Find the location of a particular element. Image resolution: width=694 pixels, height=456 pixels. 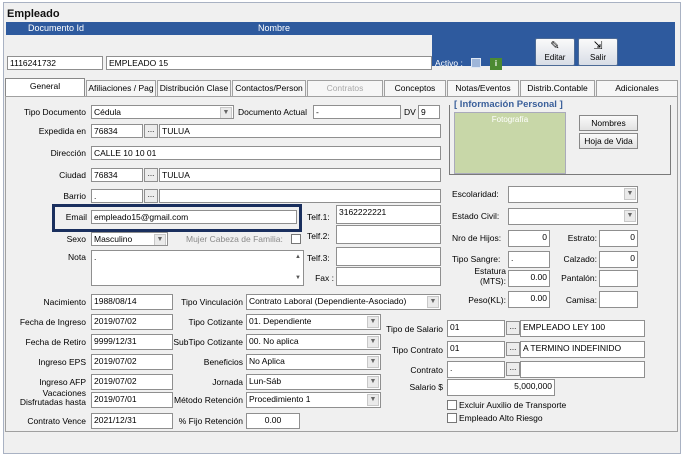

scroll-down-icon: ▼ is located at coordinates (298, 278).